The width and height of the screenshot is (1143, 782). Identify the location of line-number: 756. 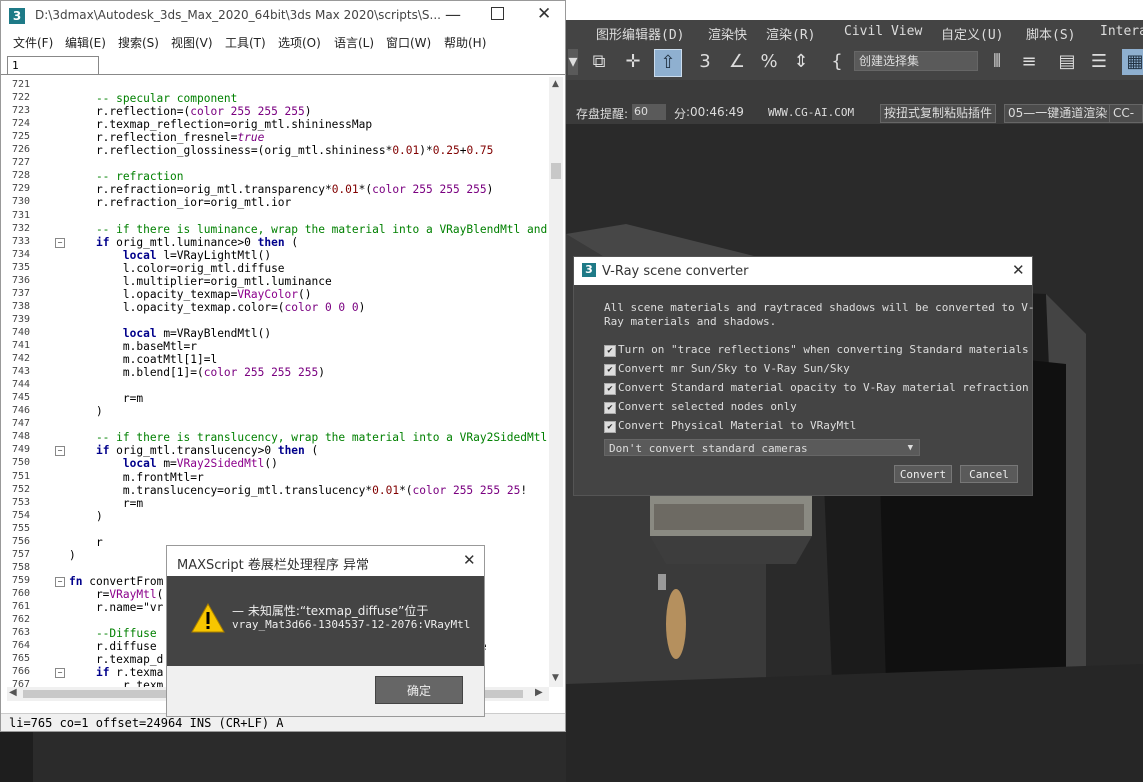
(21, 541).